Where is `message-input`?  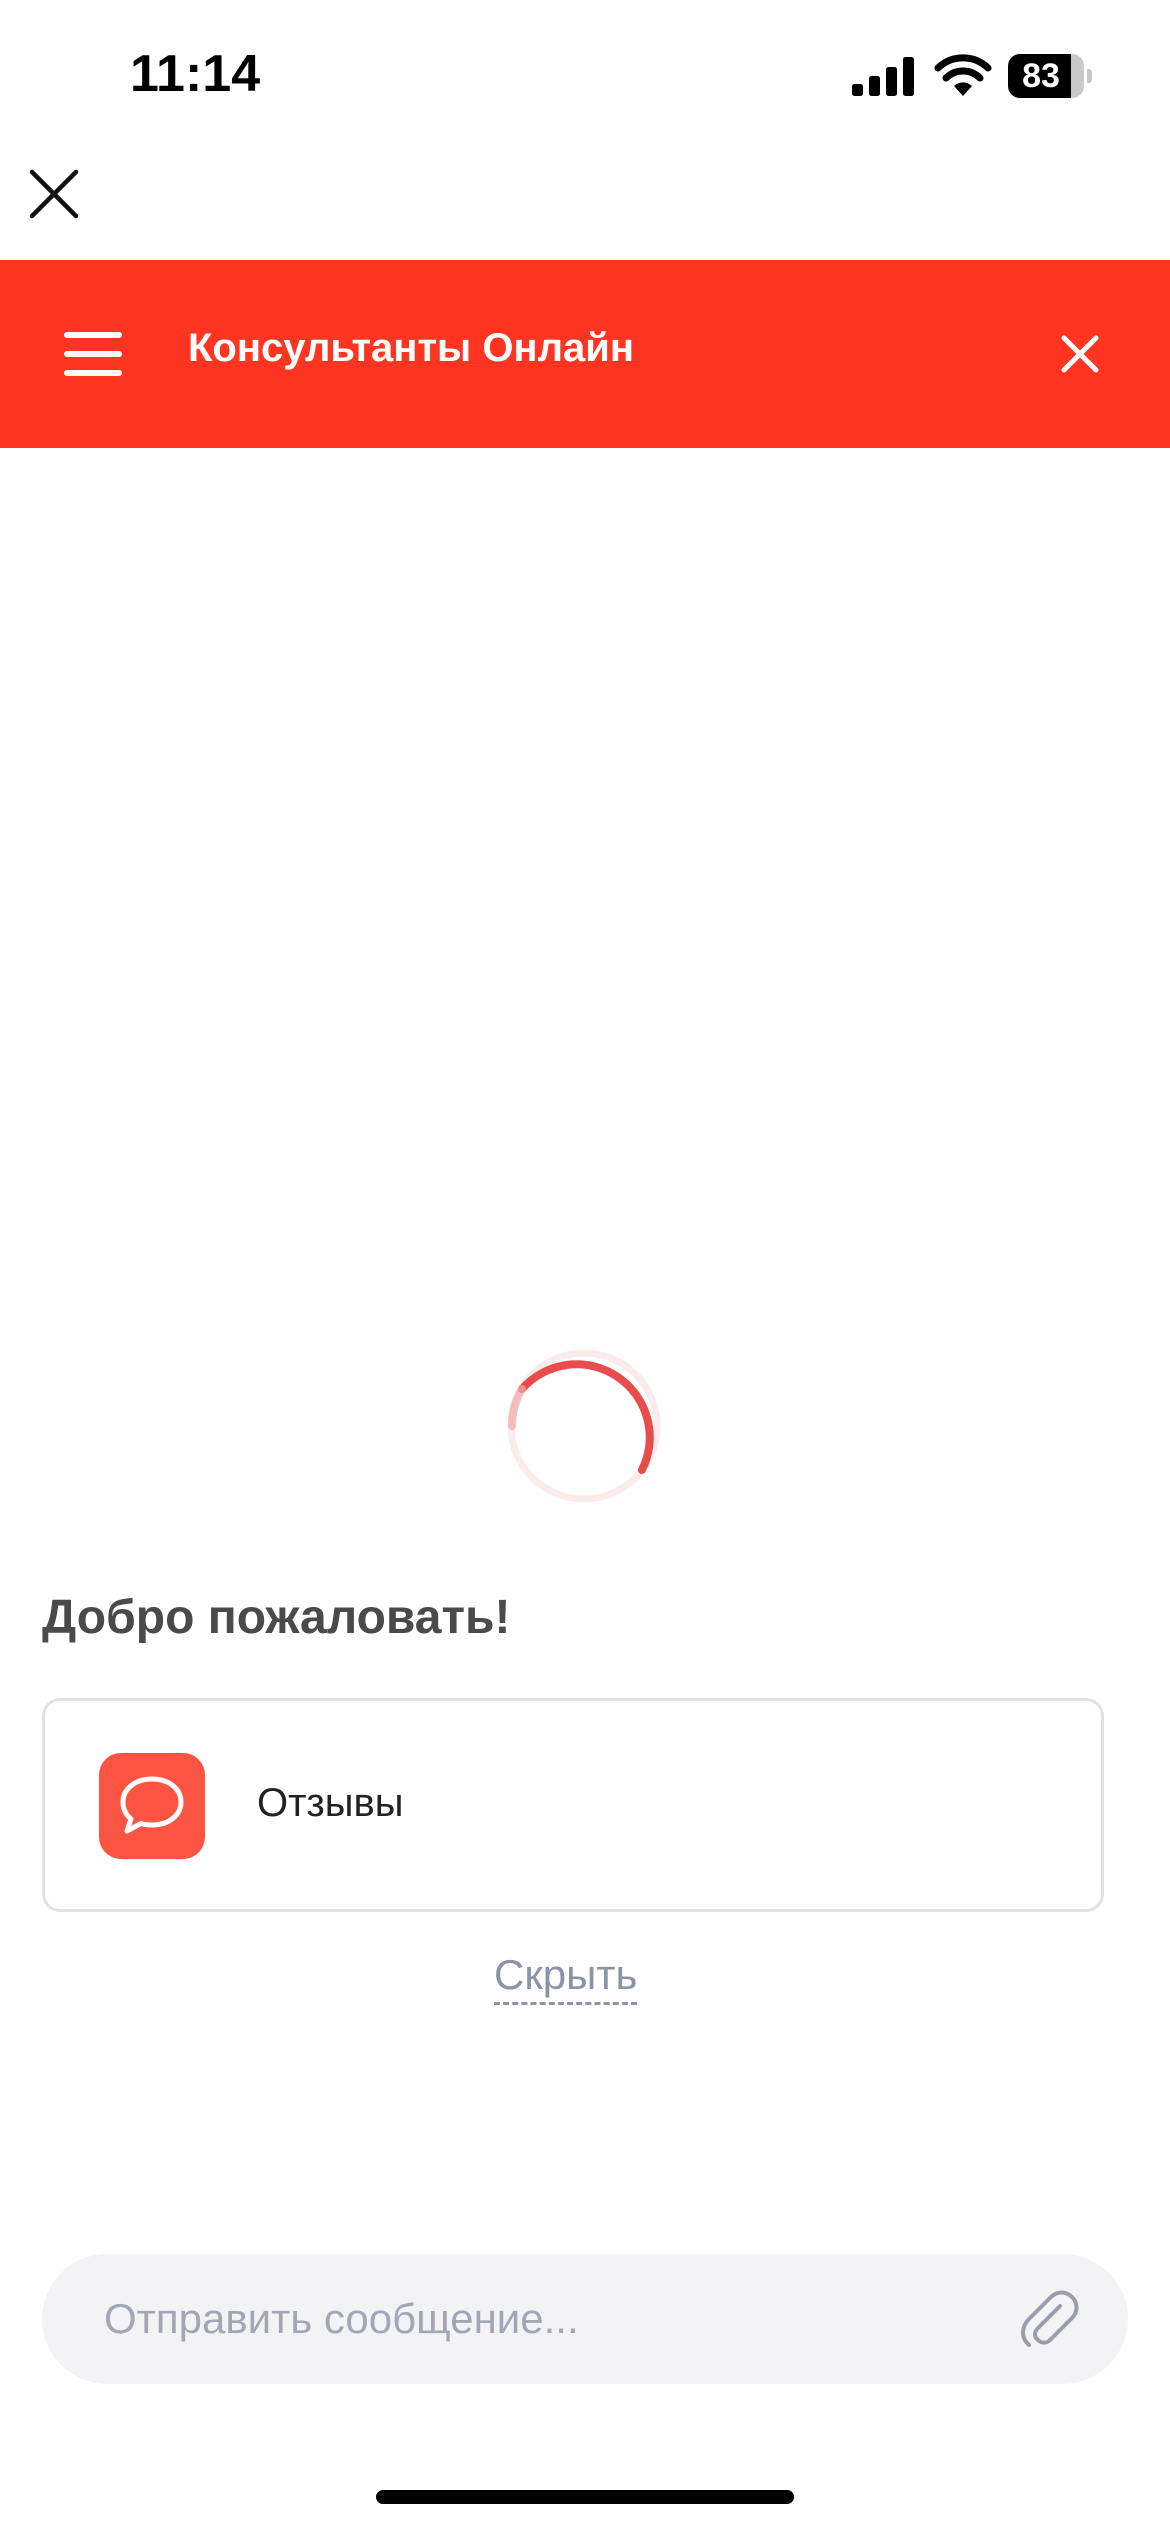 message-input is located at coordinates (554, 2319).